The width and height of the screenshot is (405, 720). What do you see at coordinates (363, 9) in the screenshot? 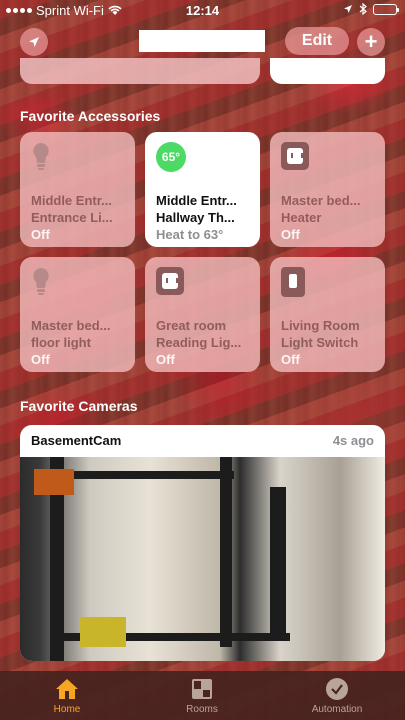
I see `bluetooth-icon` at bounding box center [363, 9].